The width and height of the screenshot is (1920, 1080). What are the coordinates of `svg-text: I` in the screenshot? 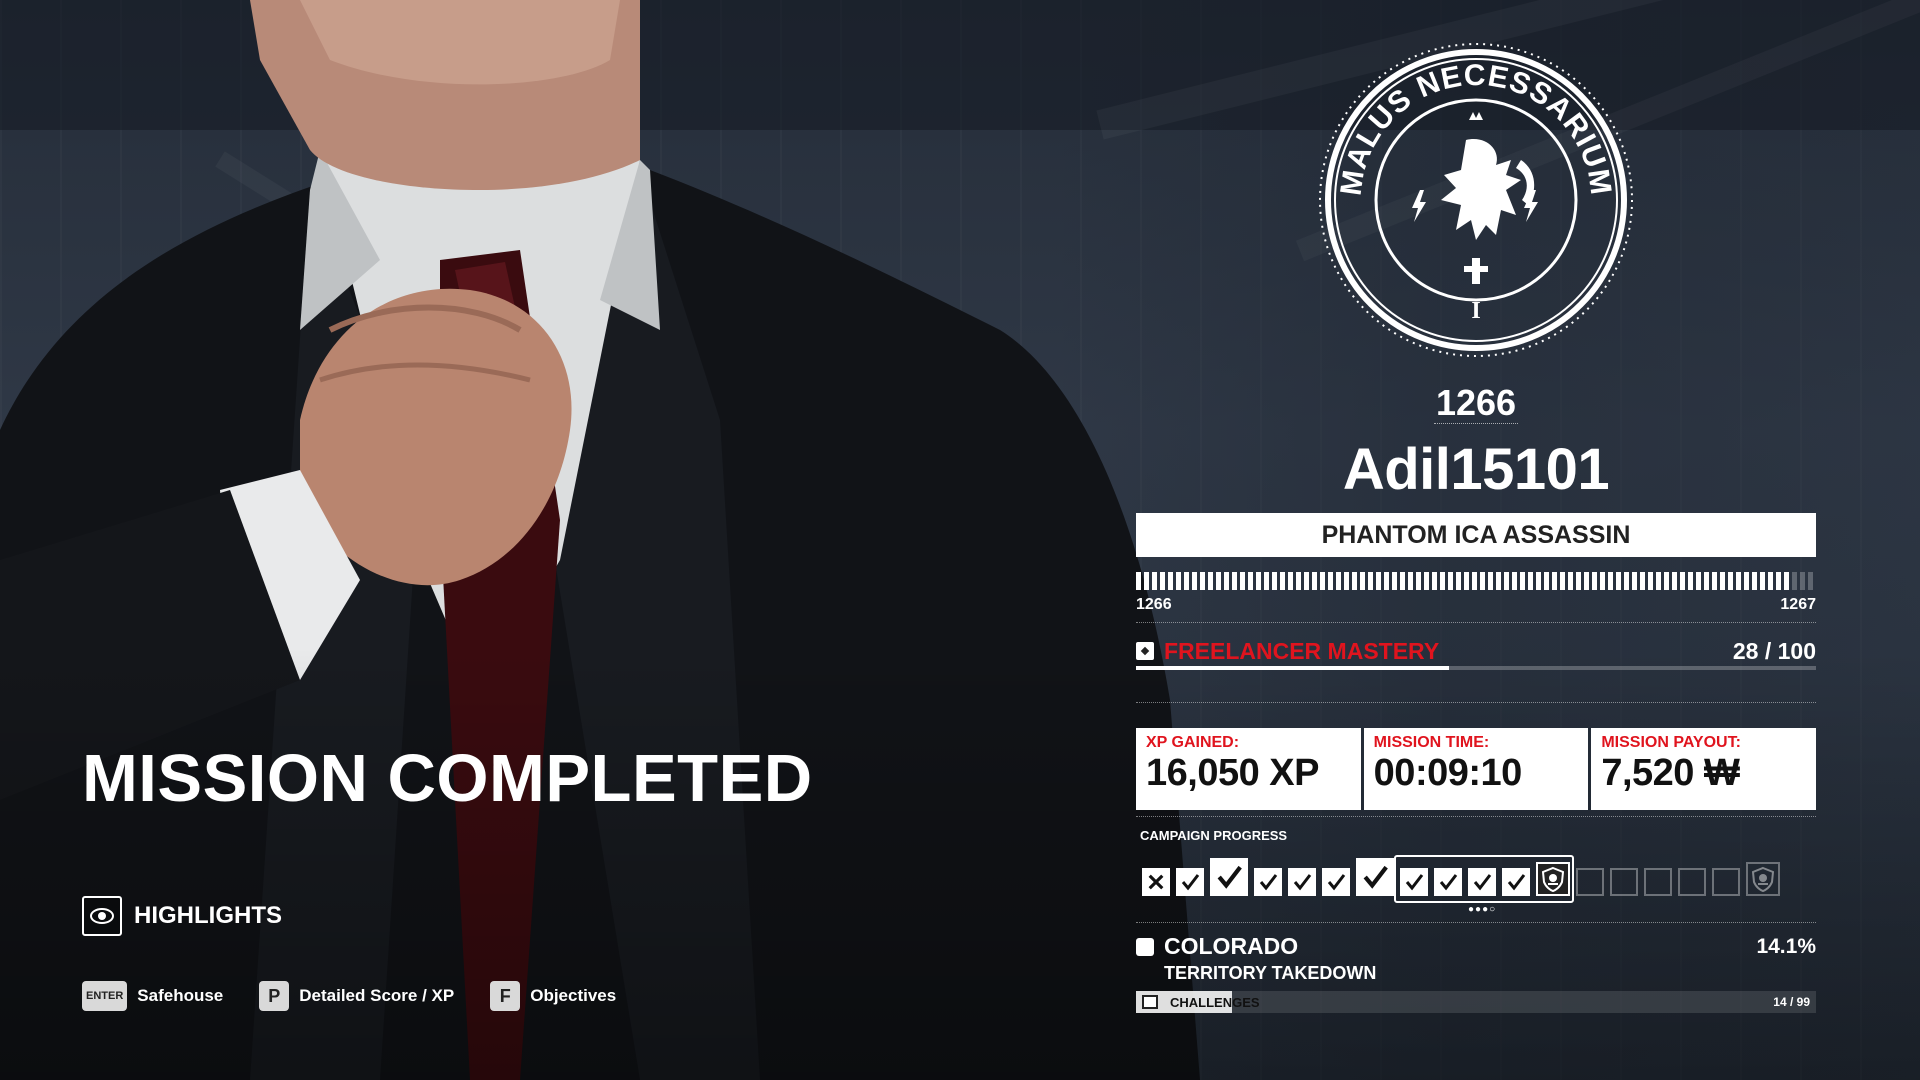 It's located at (1475, 311).